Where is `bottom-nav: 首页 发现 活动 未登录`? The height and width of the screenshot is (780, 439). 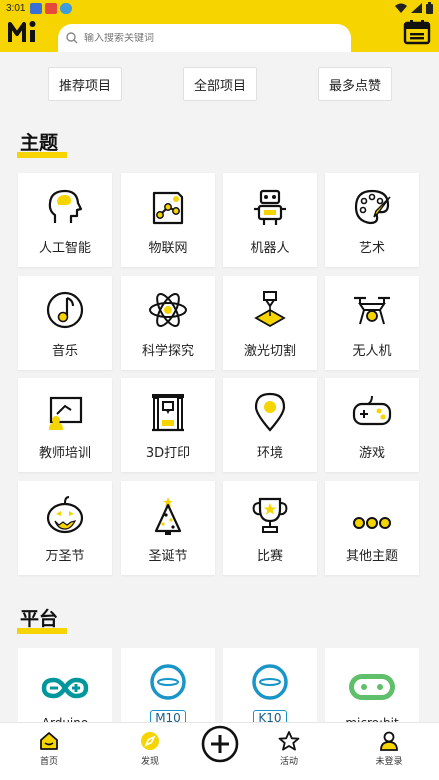 bottom-nav: 首页 发现 活动 未登录 is located at coordinates (219, 751).